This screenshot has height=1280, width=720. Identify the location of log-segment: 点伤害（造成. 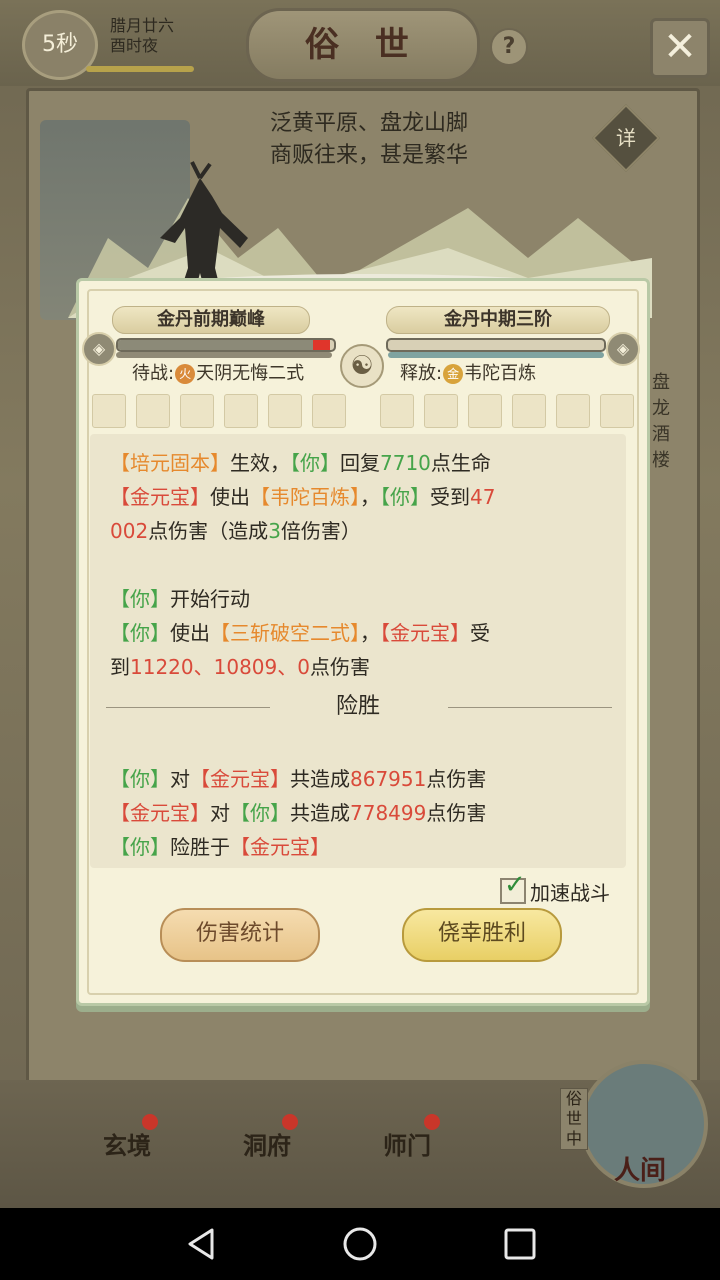
(208, 531).